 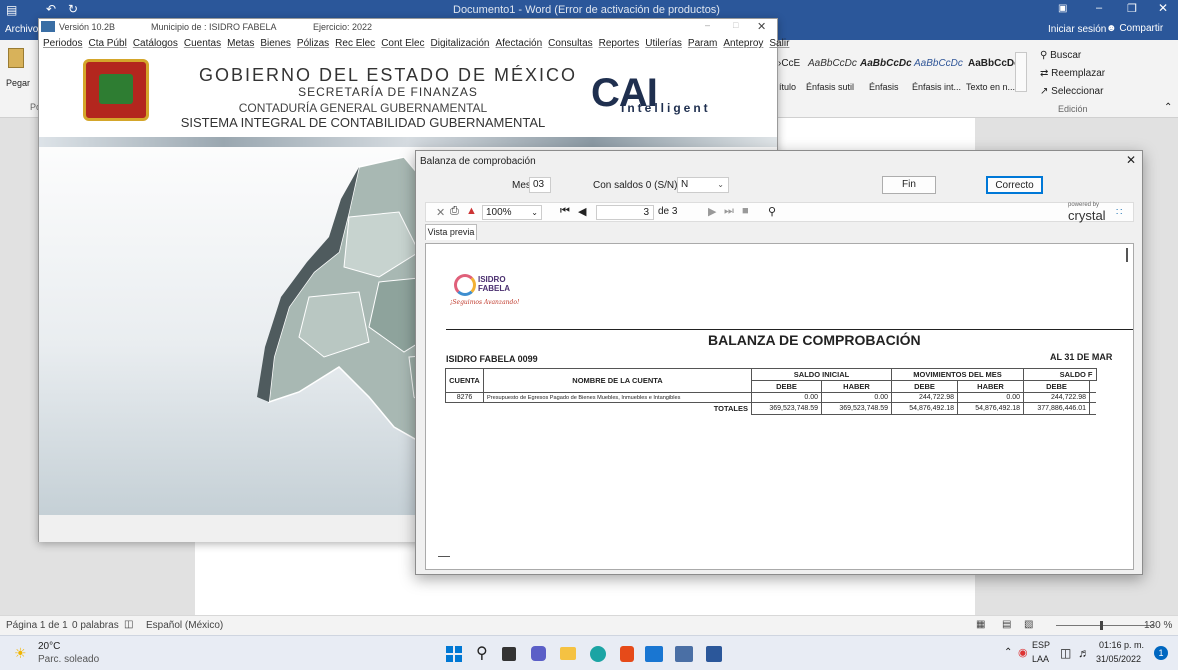 I want to click on menu-polizas: Pólizas, so click(x=313, y=43).